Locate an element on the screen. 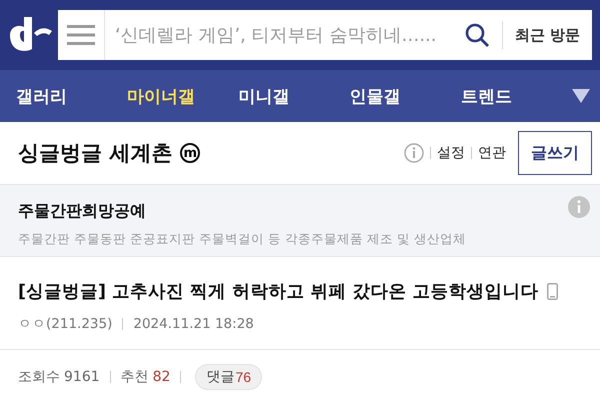 This screenshot has height=402, width=600. nav-tab: 인물갤 is located at coordinates (405, 96).